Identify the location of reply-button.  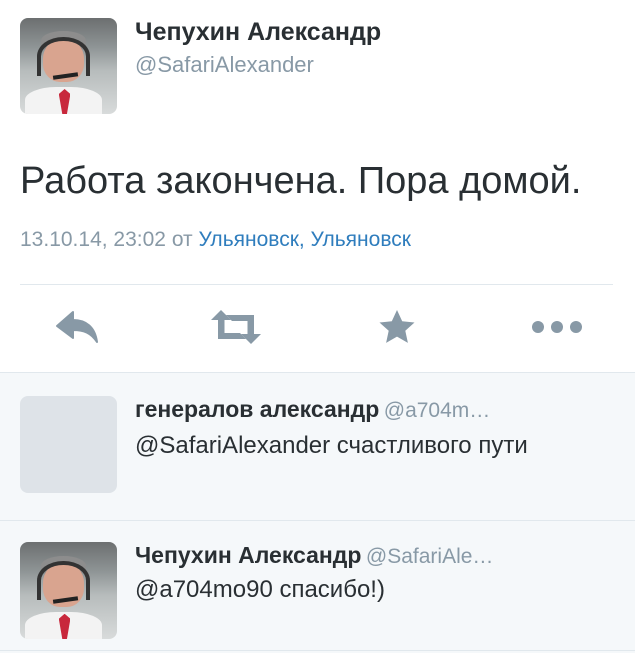
(77, 327).